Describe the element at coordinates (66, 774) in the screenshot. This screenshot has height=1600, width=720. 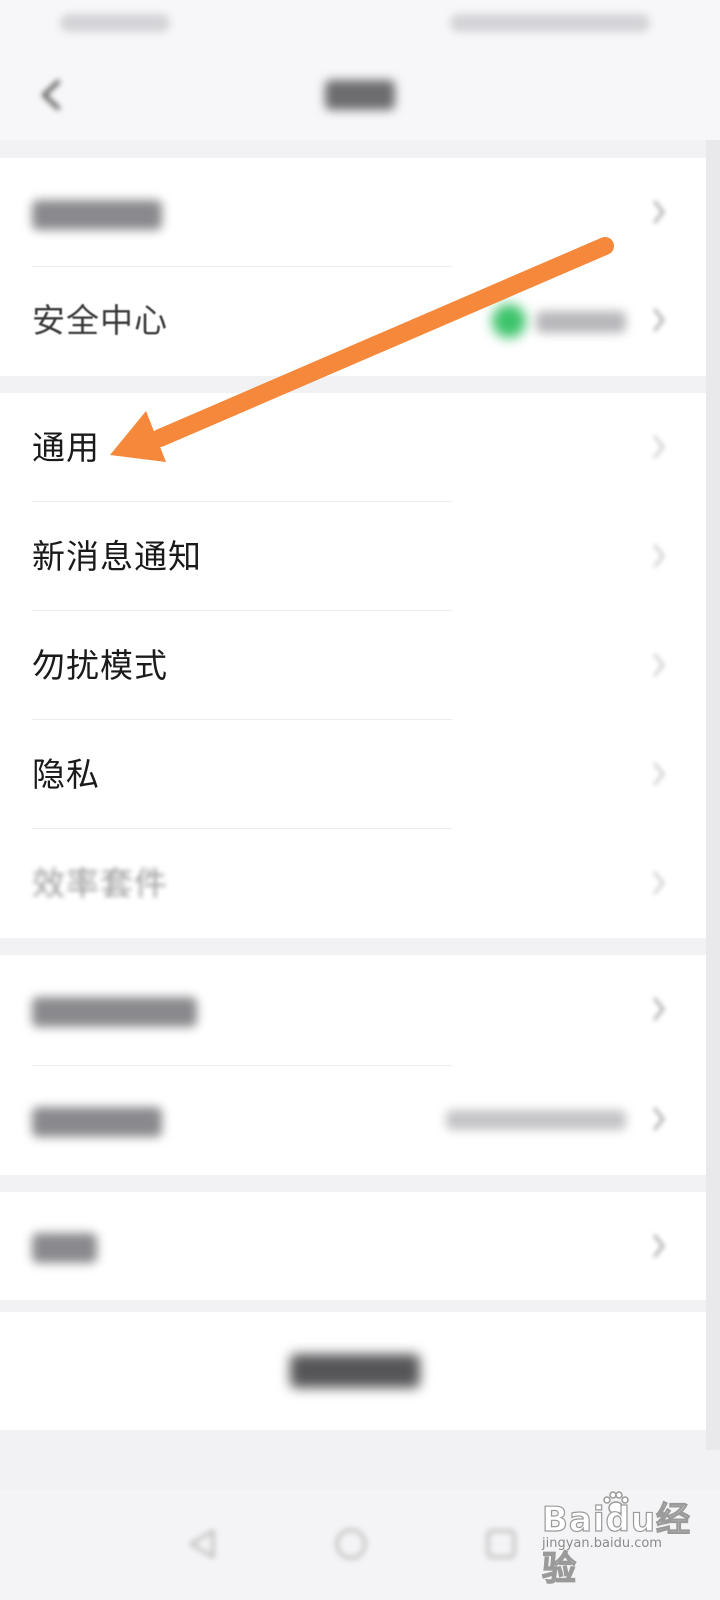
I see `settings-row-label: 隐私` at that location.